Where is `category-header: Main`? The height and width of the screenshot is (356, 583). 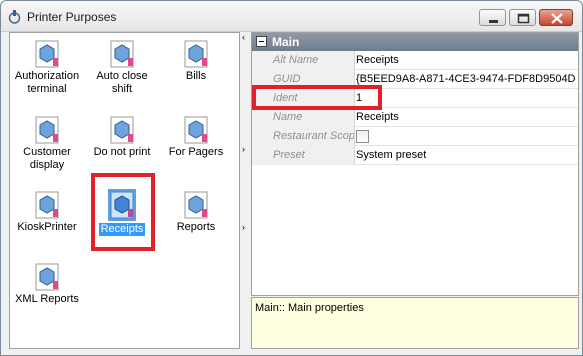 category-header: Main is located at coordinates (415, 42).